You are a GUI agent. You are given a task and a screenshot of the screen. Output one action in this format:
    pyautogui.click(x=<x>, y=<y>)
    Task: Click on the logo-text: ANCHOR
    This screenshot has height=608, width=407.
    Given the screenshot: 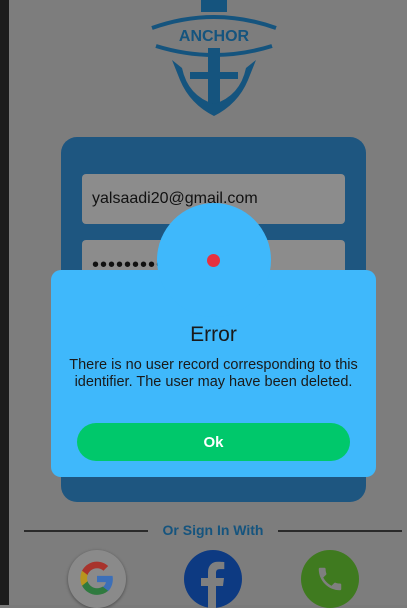 What is the action you would take?
    pyautogui.click(x=214, y=36)
    